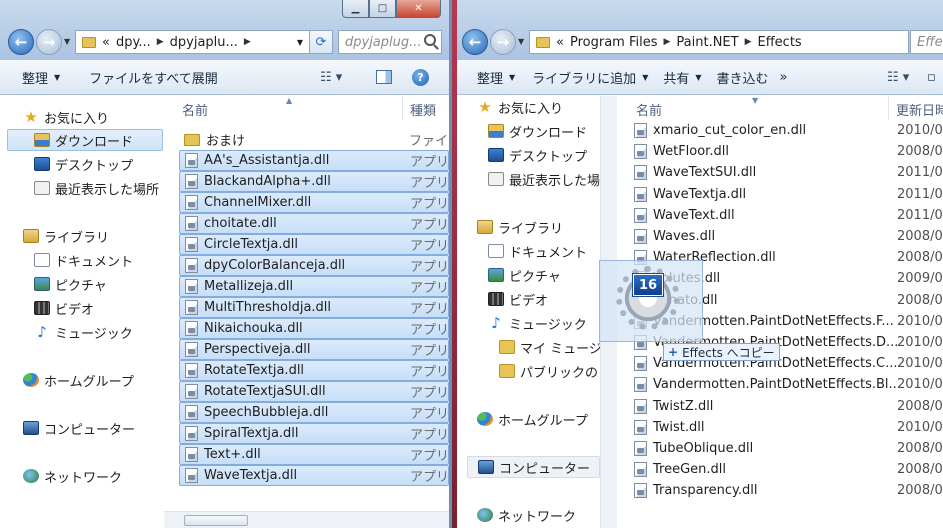 This screenshot has height=528, width=943. Describe the element at coordinates (314, 328) in the screenshot. I see `file-row: Nikaichouka.dll アプリ` at that location.